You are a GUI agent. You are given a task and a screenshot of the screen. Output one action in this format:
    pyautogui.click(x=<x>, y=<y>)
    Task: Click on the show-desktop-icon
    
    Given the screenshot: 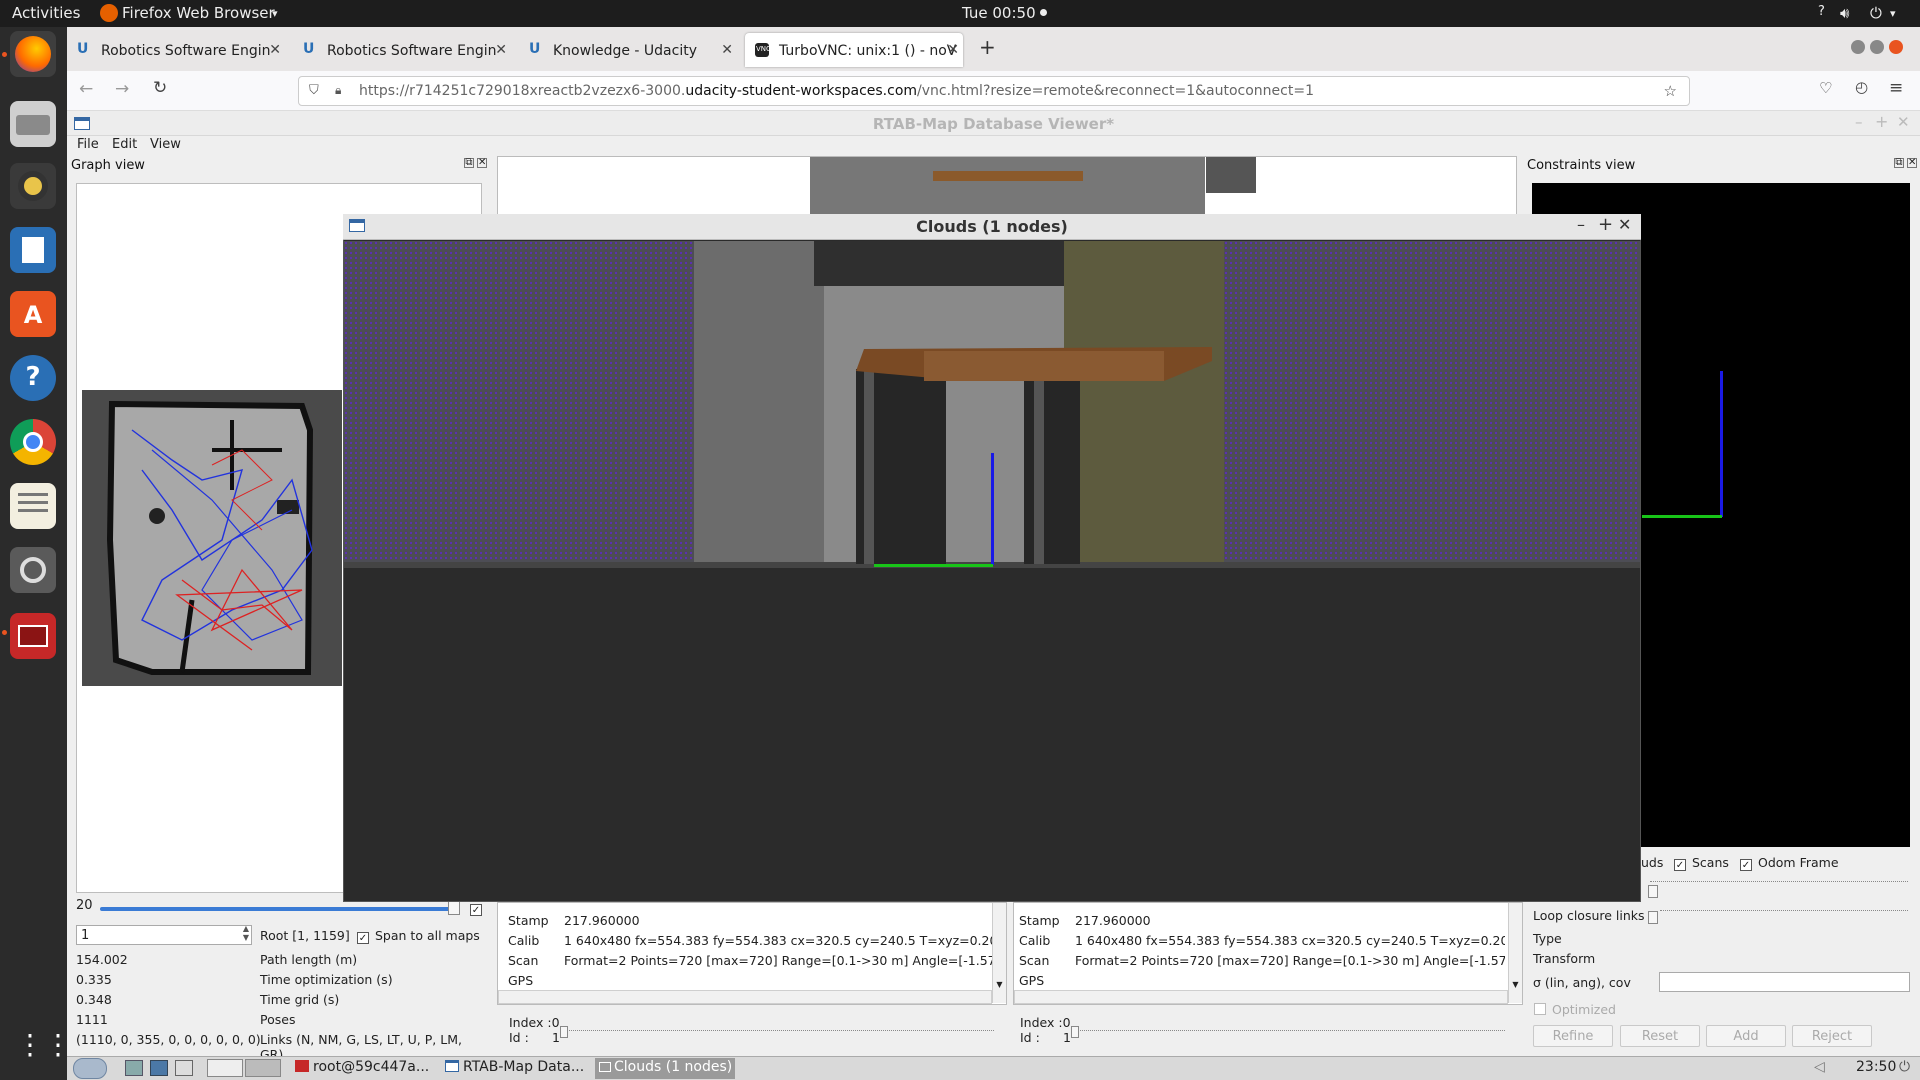 What is the action you would take?
    pyautogui.click(x=134, y=1068)
    